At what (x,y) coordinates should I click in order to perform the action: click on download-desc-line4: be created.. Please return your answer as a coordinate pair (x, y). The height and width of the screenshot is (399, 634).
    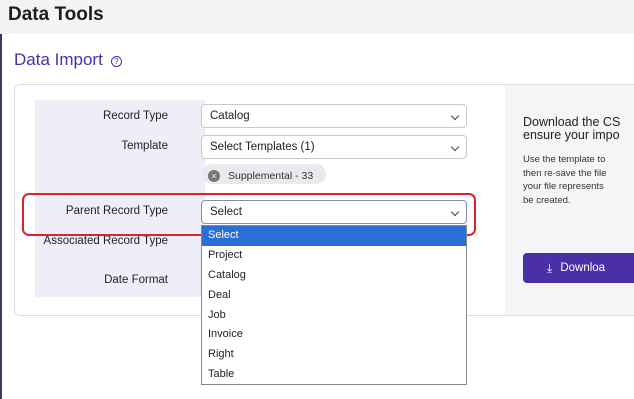
    Looking at the image, I should click on (547, 200).